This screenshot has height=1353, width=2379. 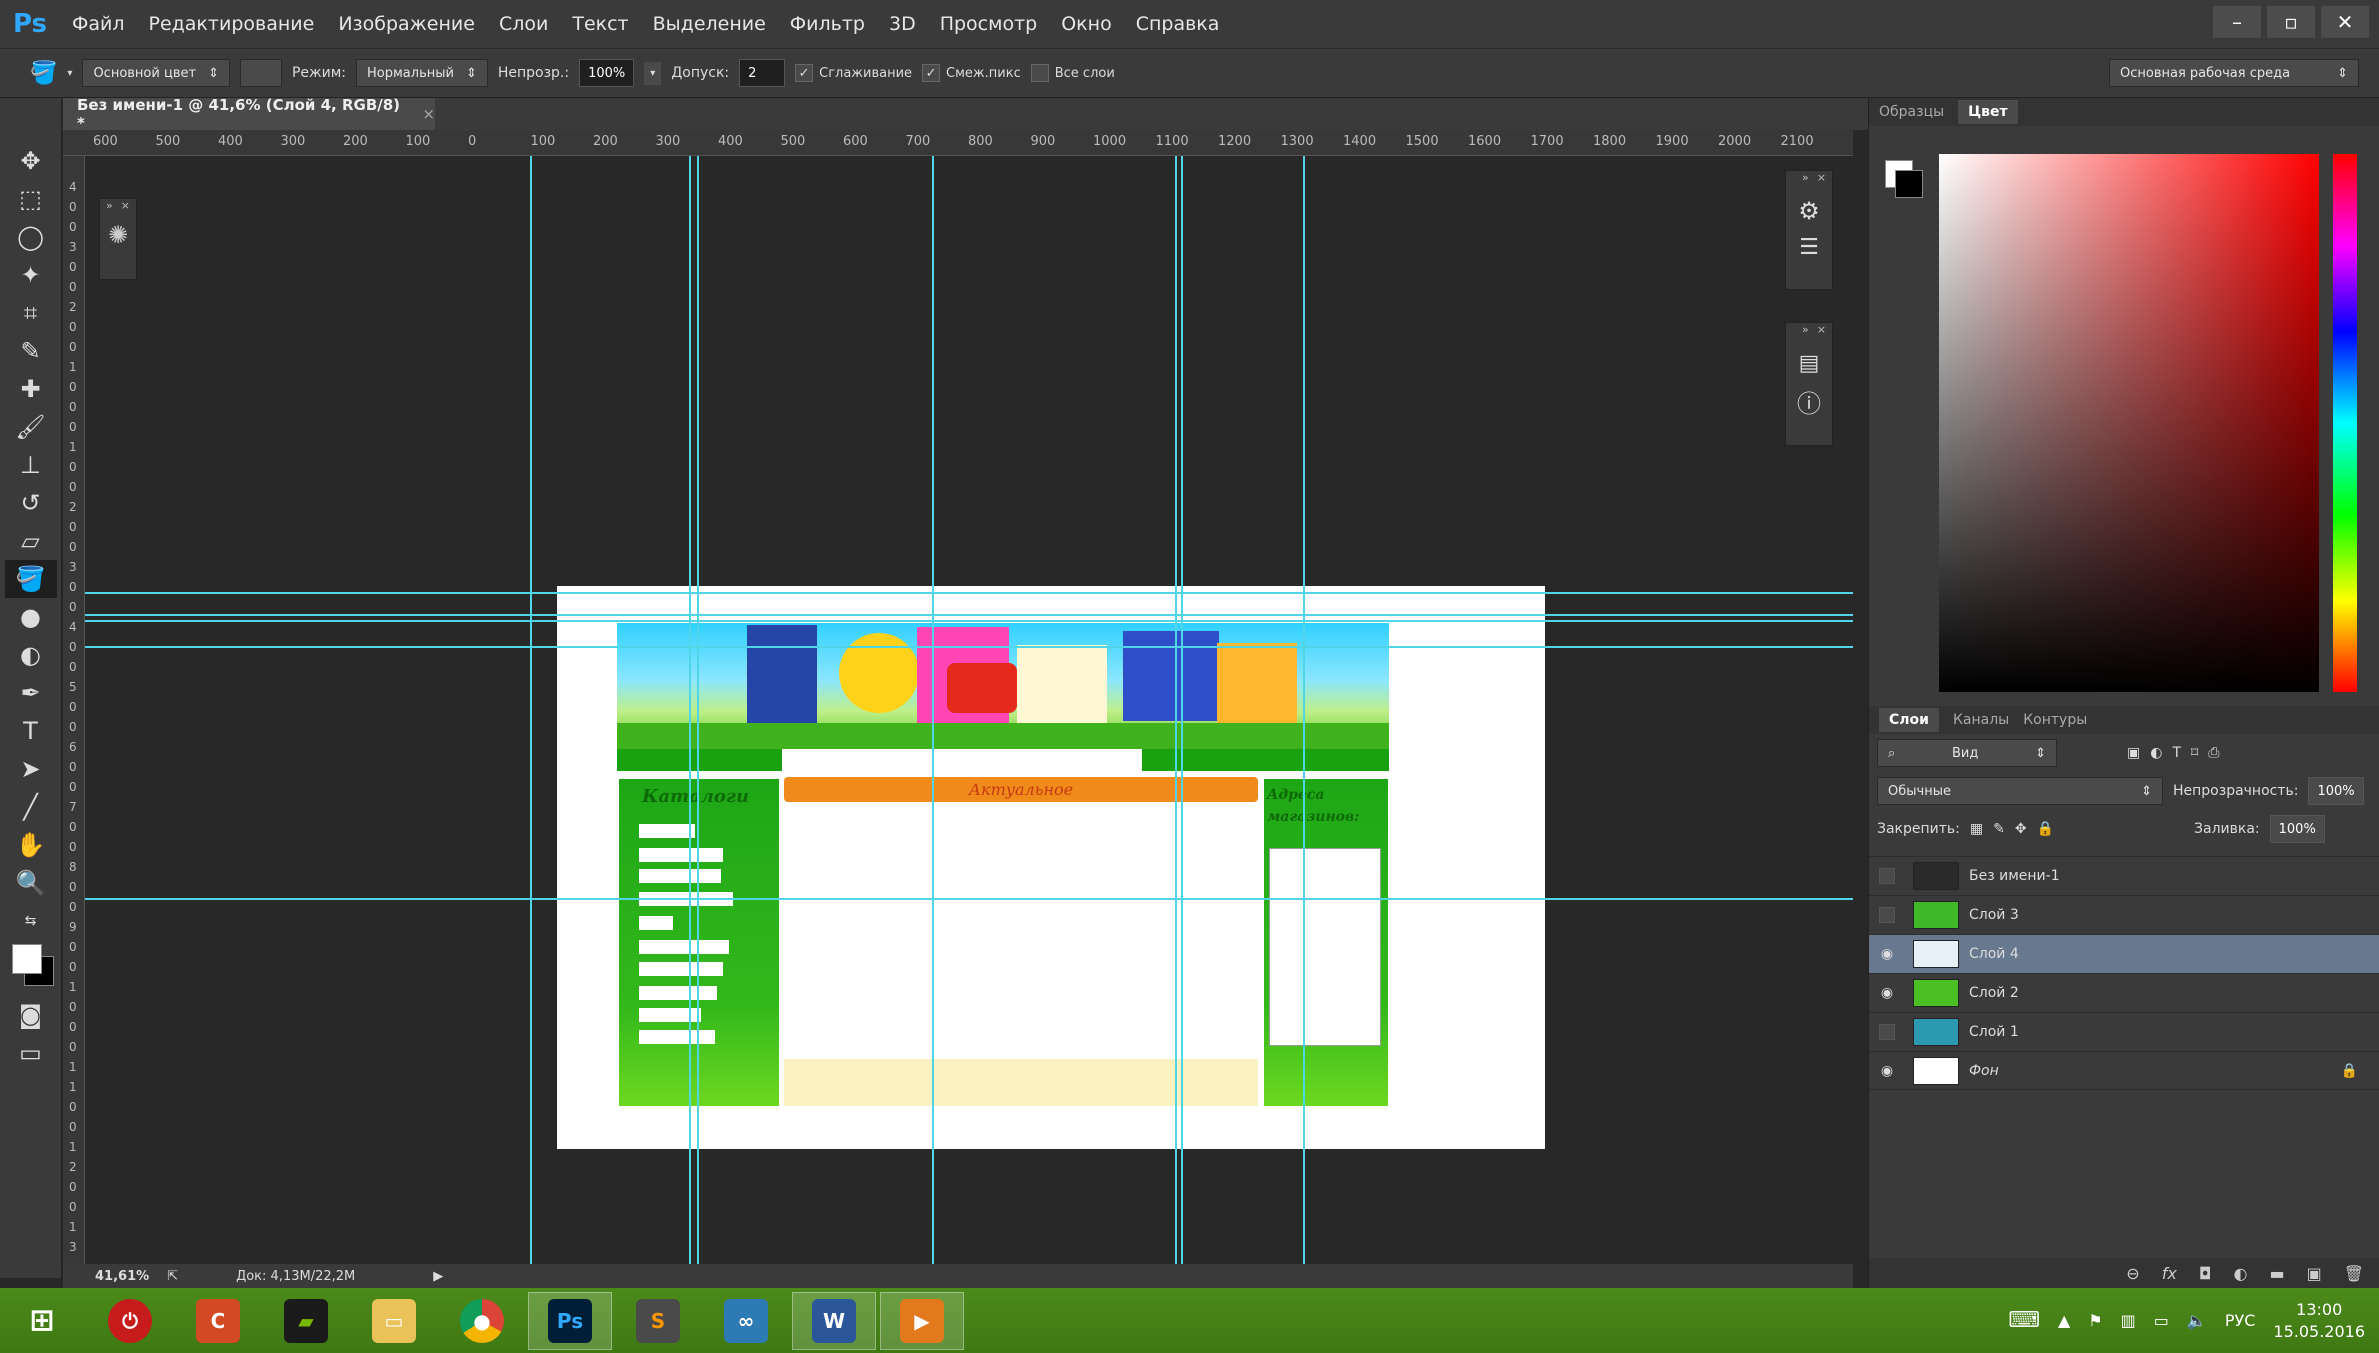 I want to click on paint-bucket-tool-icon: 🪣, so click(x=30, y=579).